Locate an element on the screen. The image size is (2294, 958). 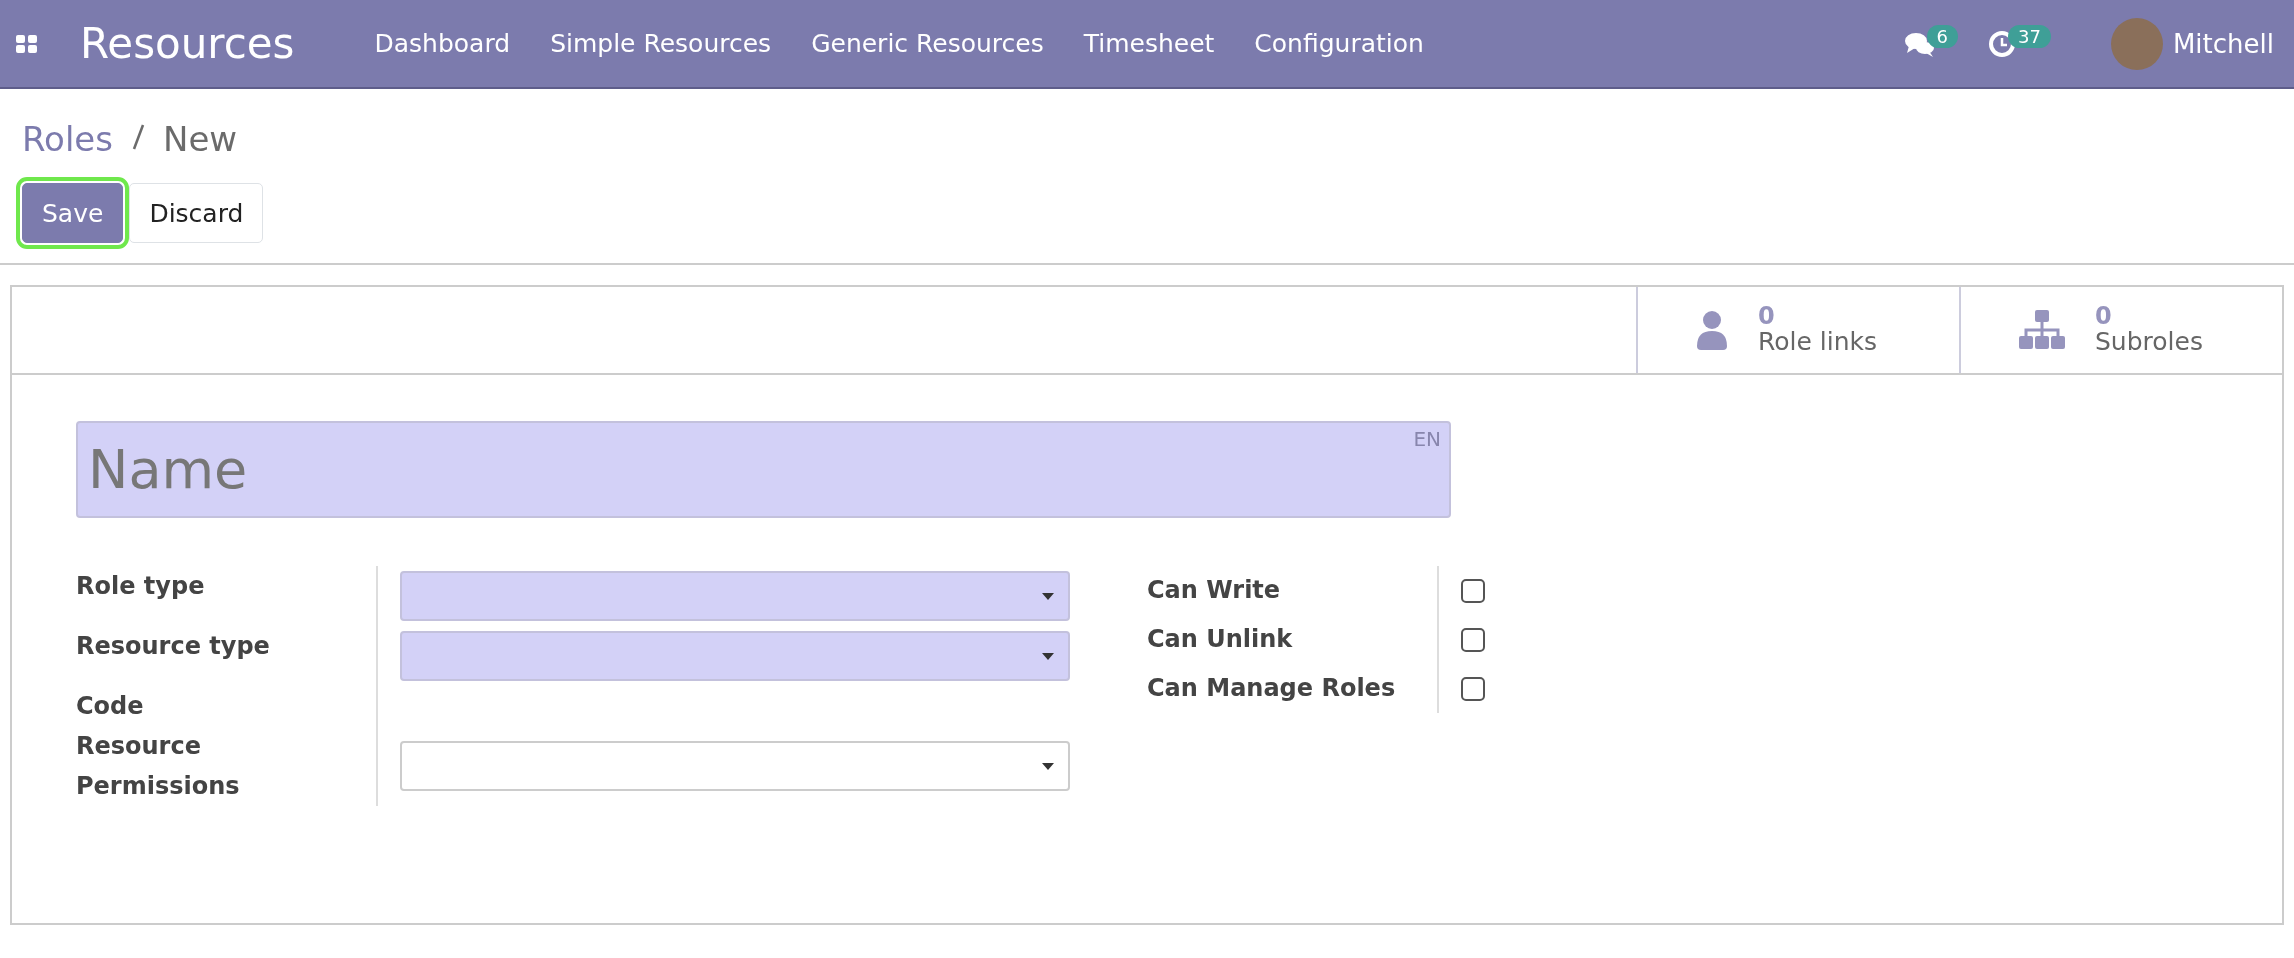
stat-label: Subroles is located at coordinates (2149, 342).